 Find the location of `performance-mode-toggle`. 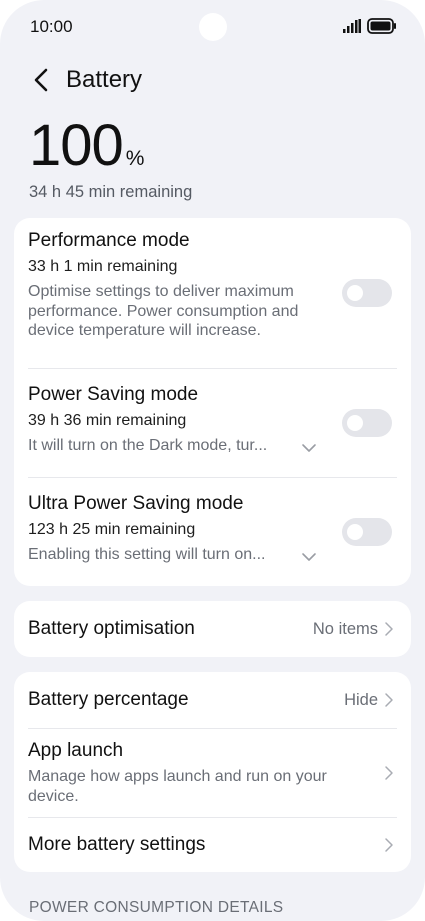

performance-mode-toggle is located at coordinates (367, 293).